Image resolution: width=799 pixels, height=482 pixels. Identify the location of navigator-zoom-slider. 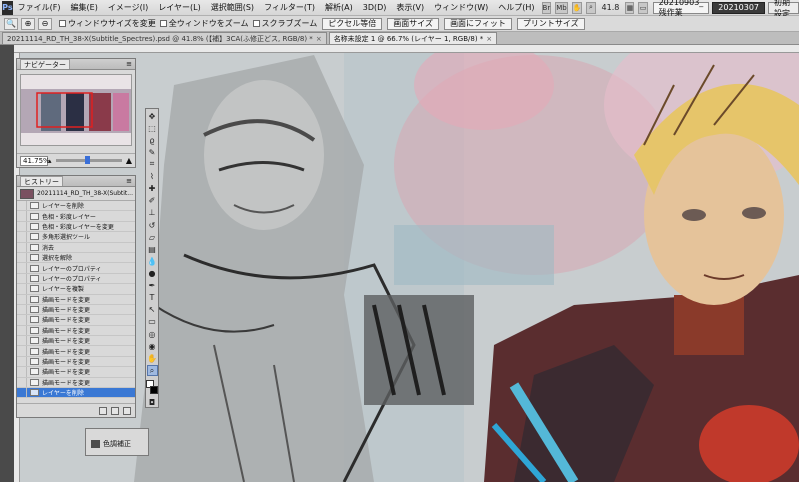
(88, 160).